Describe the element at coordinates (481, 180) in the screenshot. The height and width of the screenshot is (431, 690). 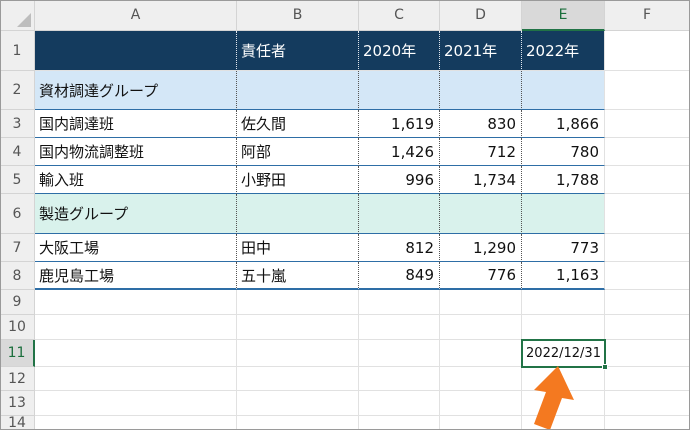
I see `item-2021-cell: 1,734` at that location.